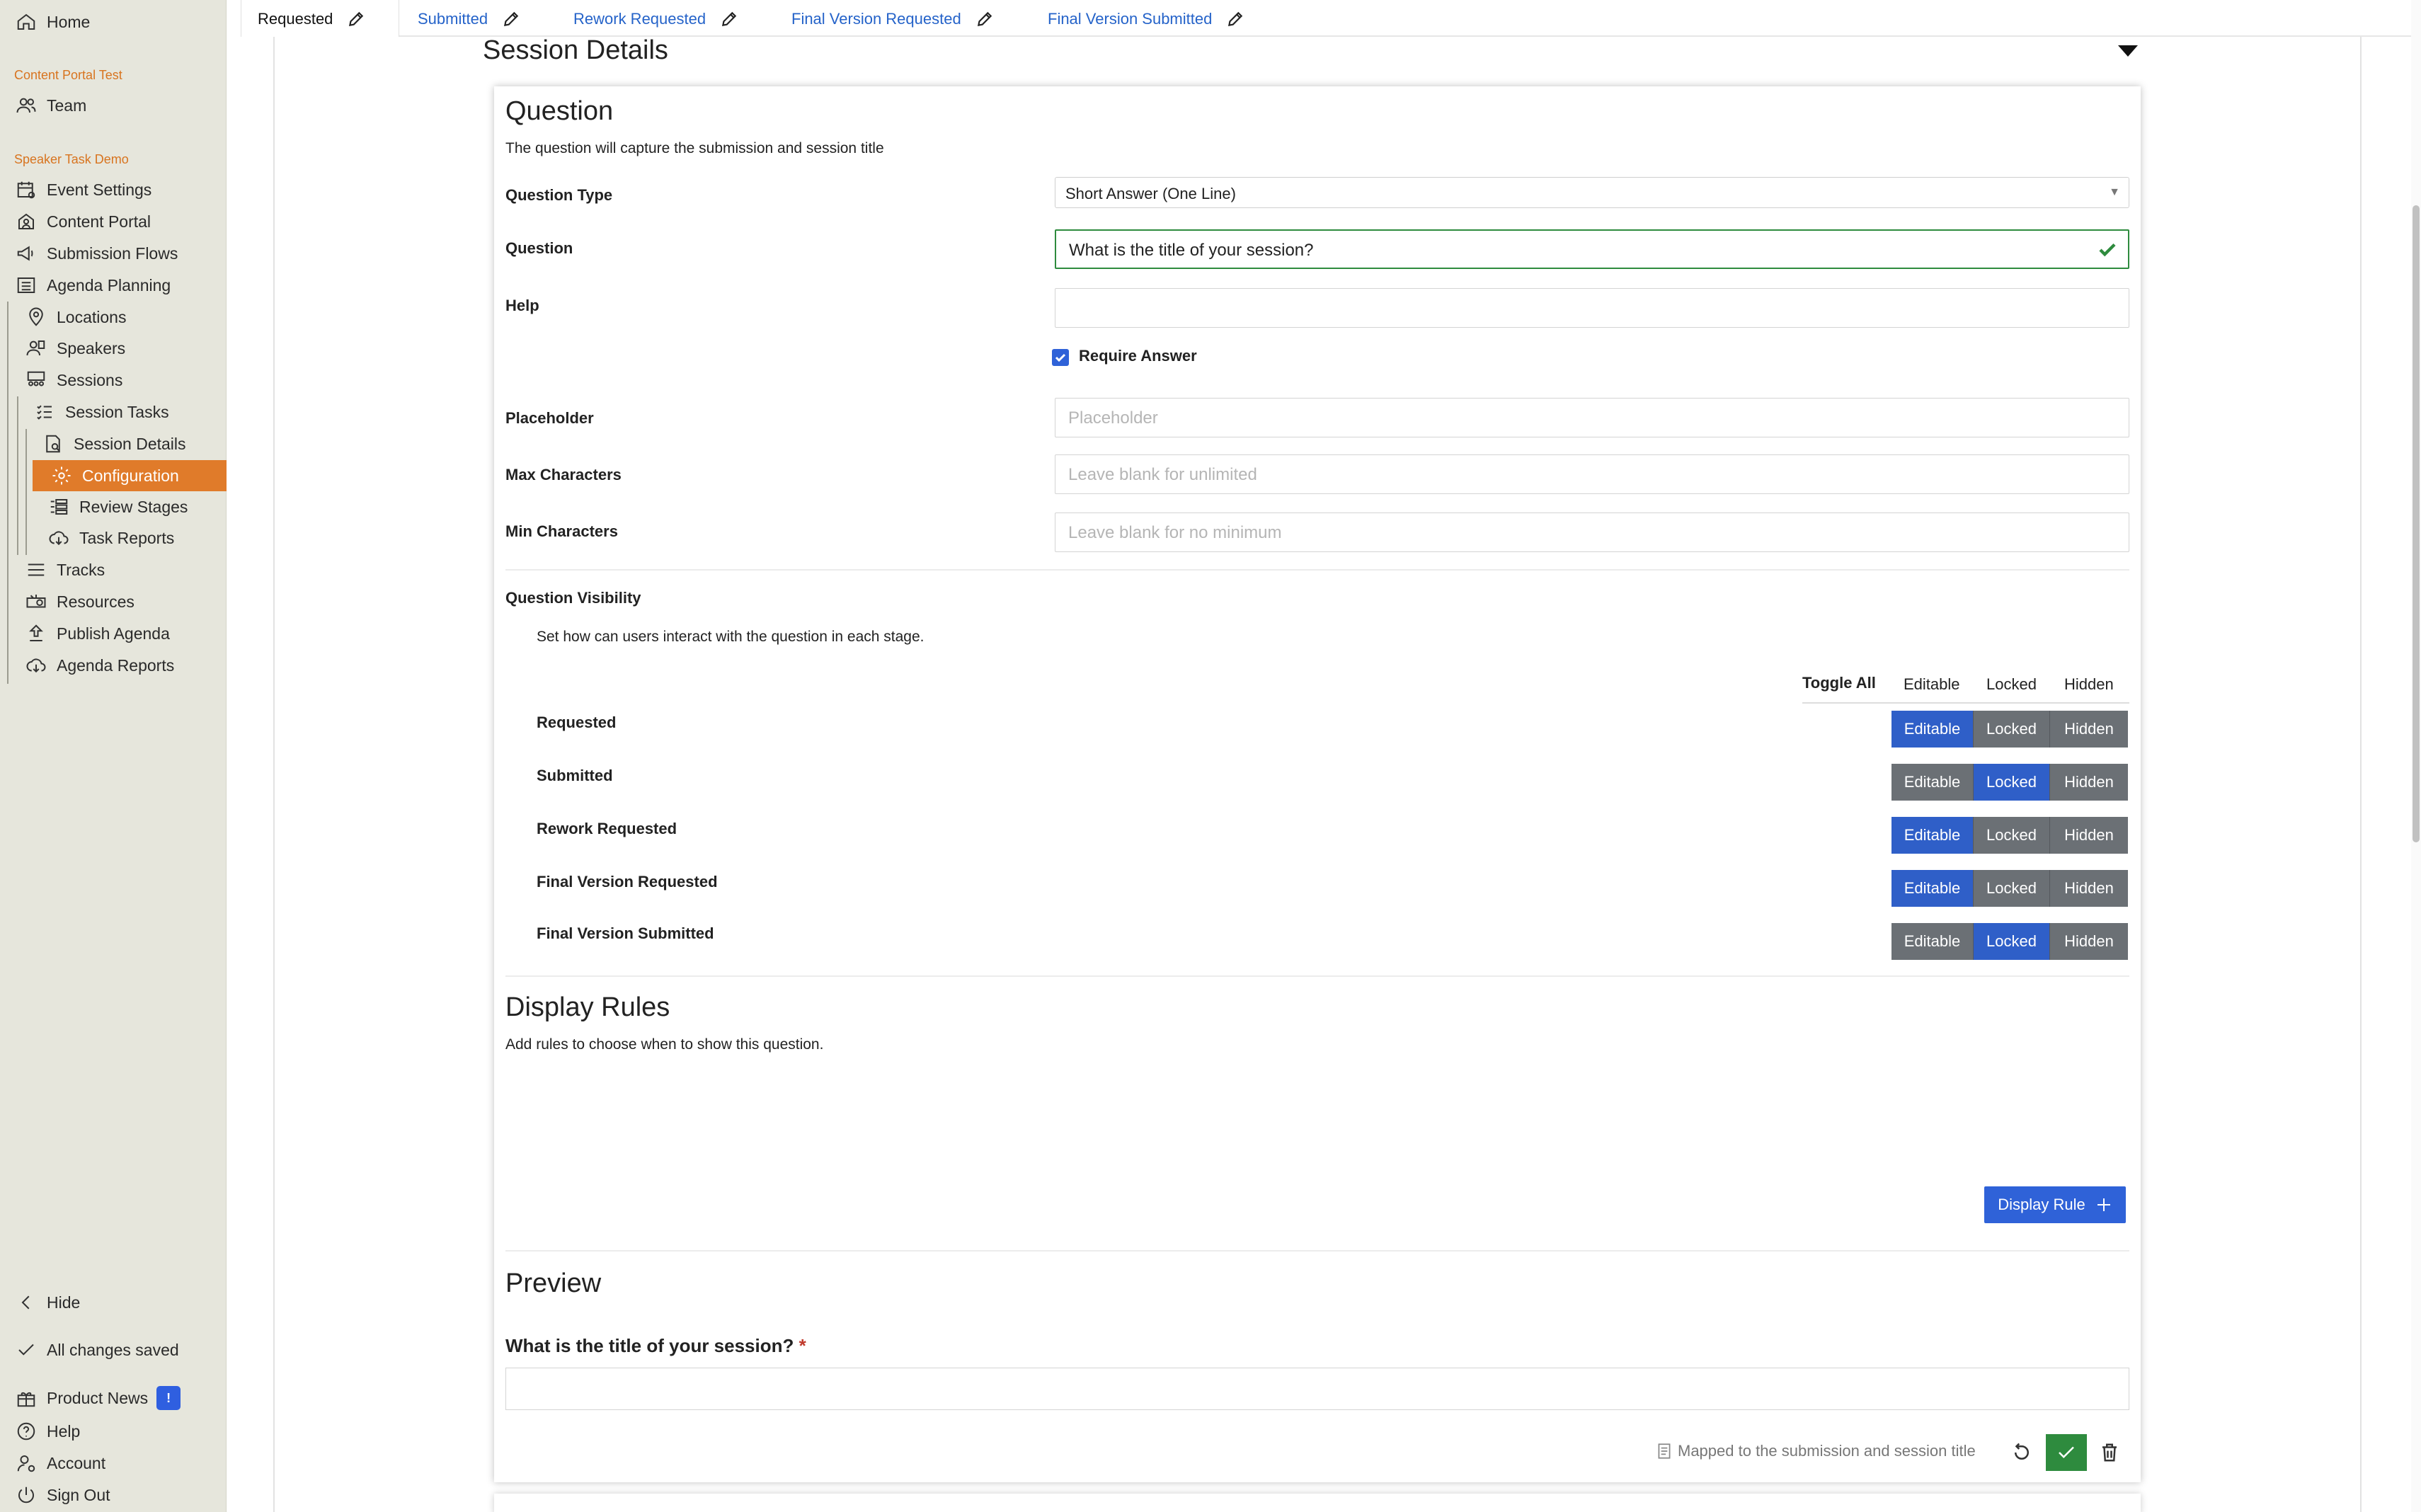  Describe the element at coordinates (1060, 357) in the screenshot. I see `require-answer-checkbox` at that location.